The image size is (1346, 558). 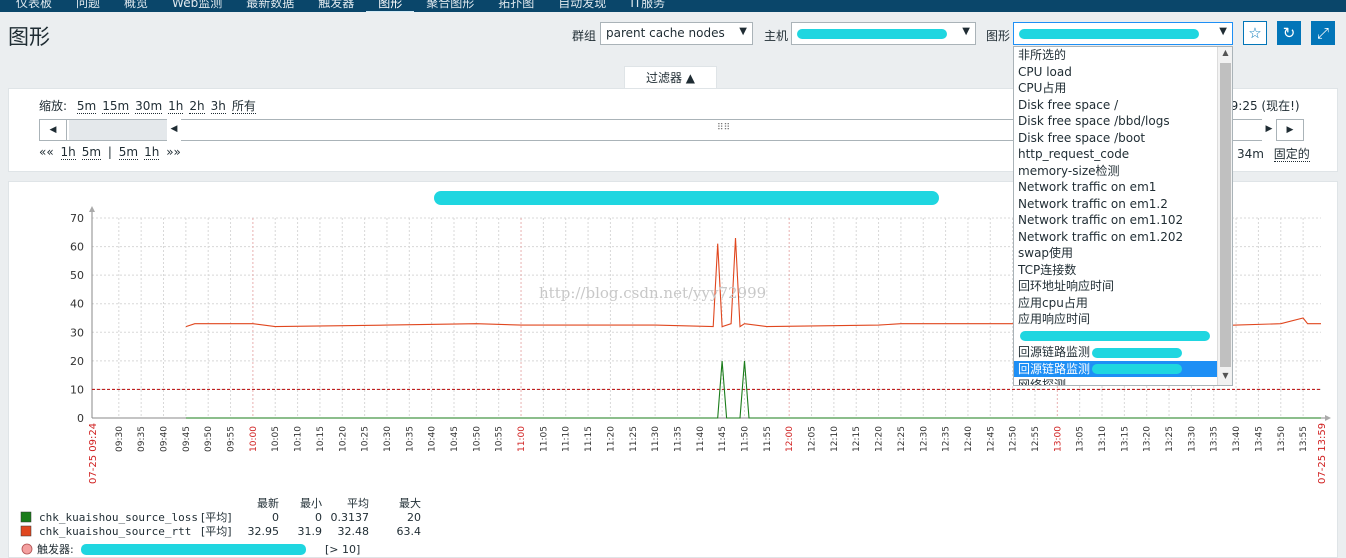 I want to click on x-tick-label: 10:25, so click(x=366, y=439).